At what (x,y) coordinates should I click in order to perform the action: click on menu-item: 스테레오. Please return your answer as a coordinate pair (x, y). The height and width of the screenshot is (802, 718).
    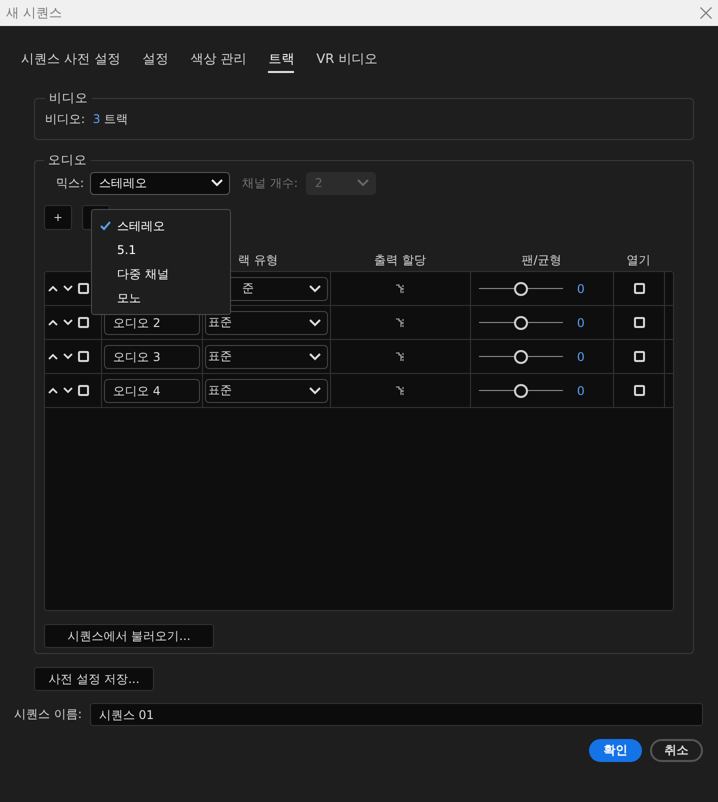
    Looking at the image, I should click on (161, 226).